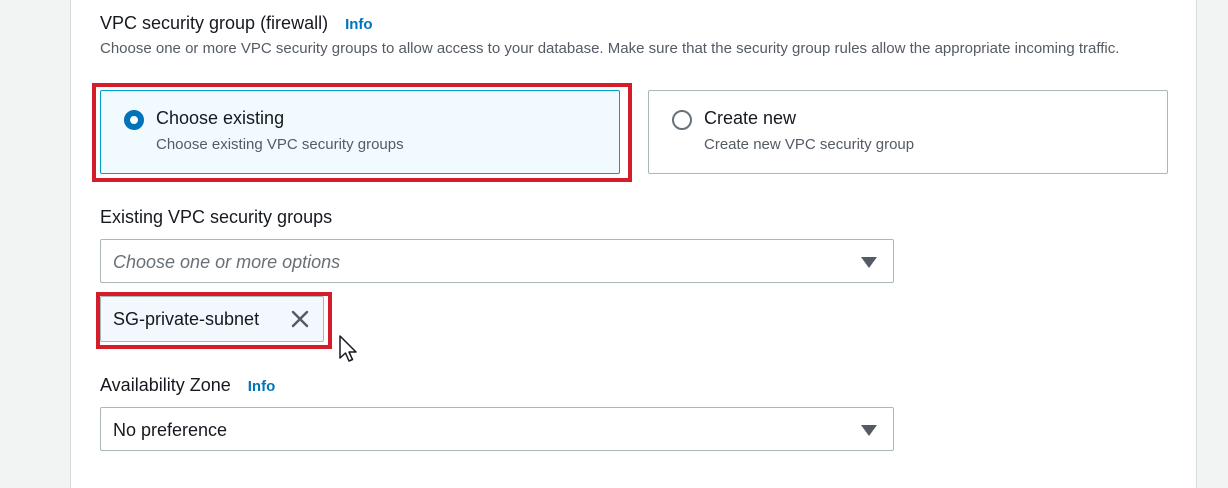 The height and width of the screenshot is (488, 1228). What do you see at coordinates (220, 118) in the screenshot?
I see `choose-existing-title: Choose existing` at bounding box center [220, 118].